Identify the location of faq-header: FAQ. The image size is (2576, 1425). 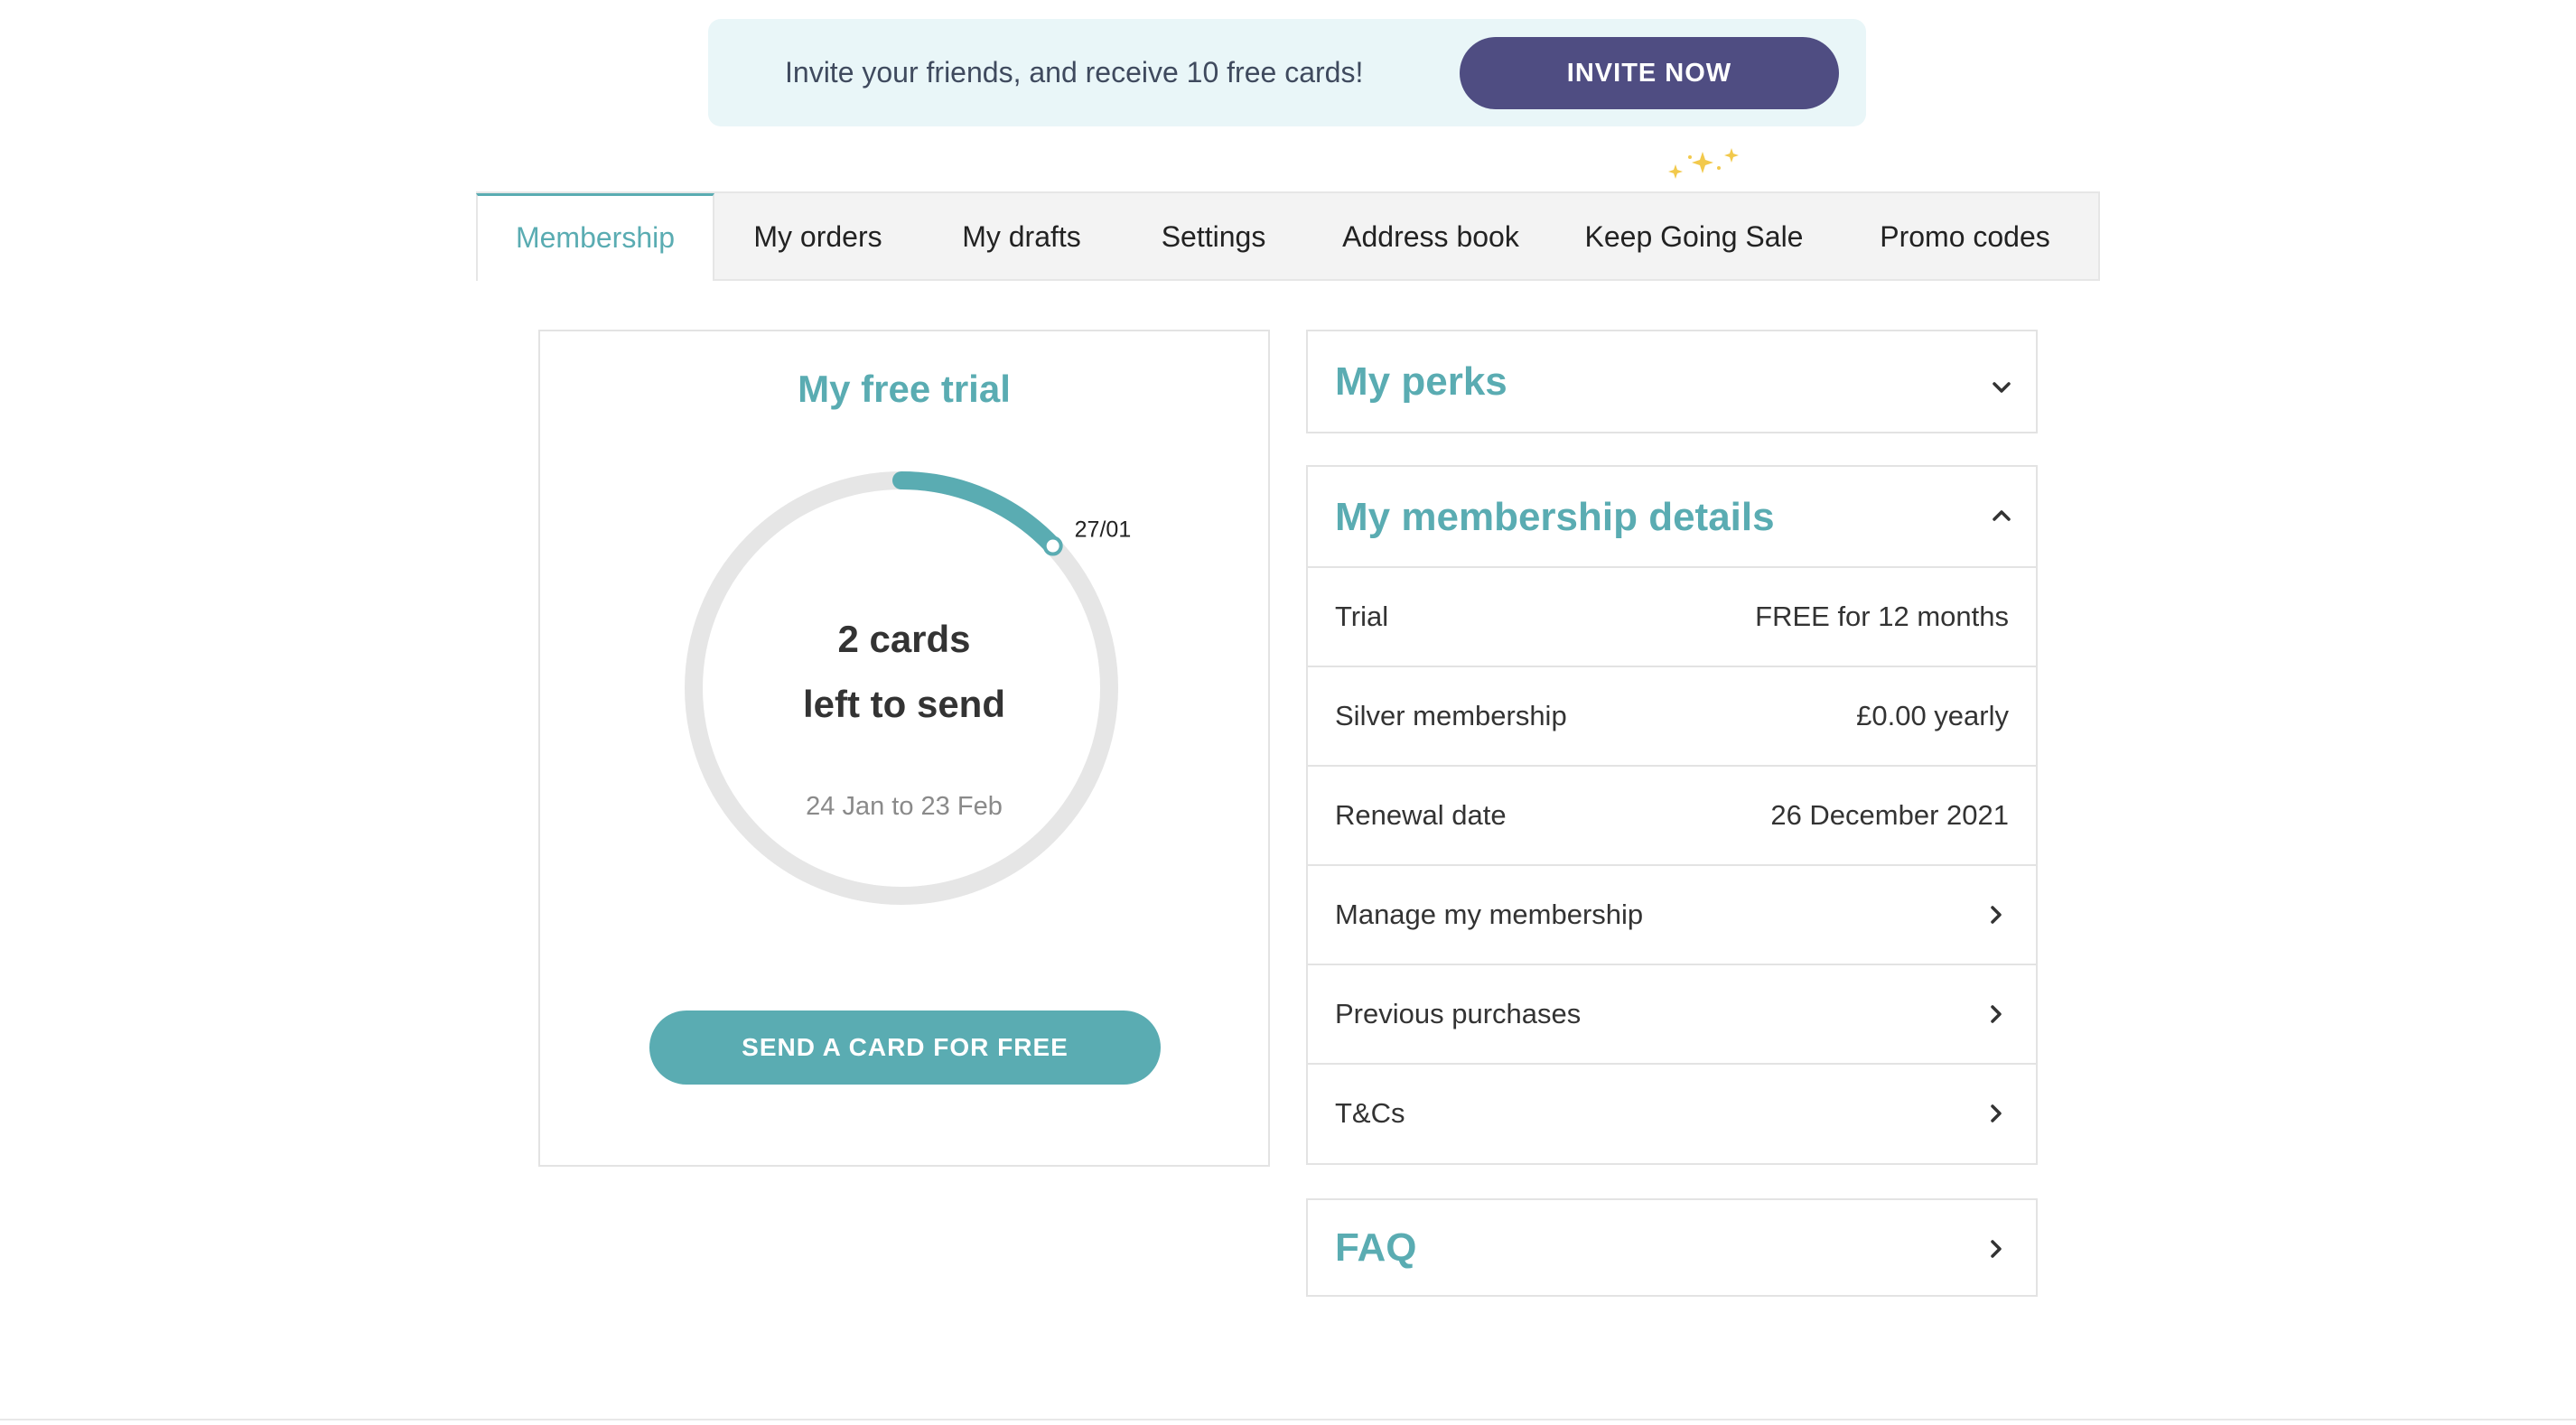
(1672, 1247).